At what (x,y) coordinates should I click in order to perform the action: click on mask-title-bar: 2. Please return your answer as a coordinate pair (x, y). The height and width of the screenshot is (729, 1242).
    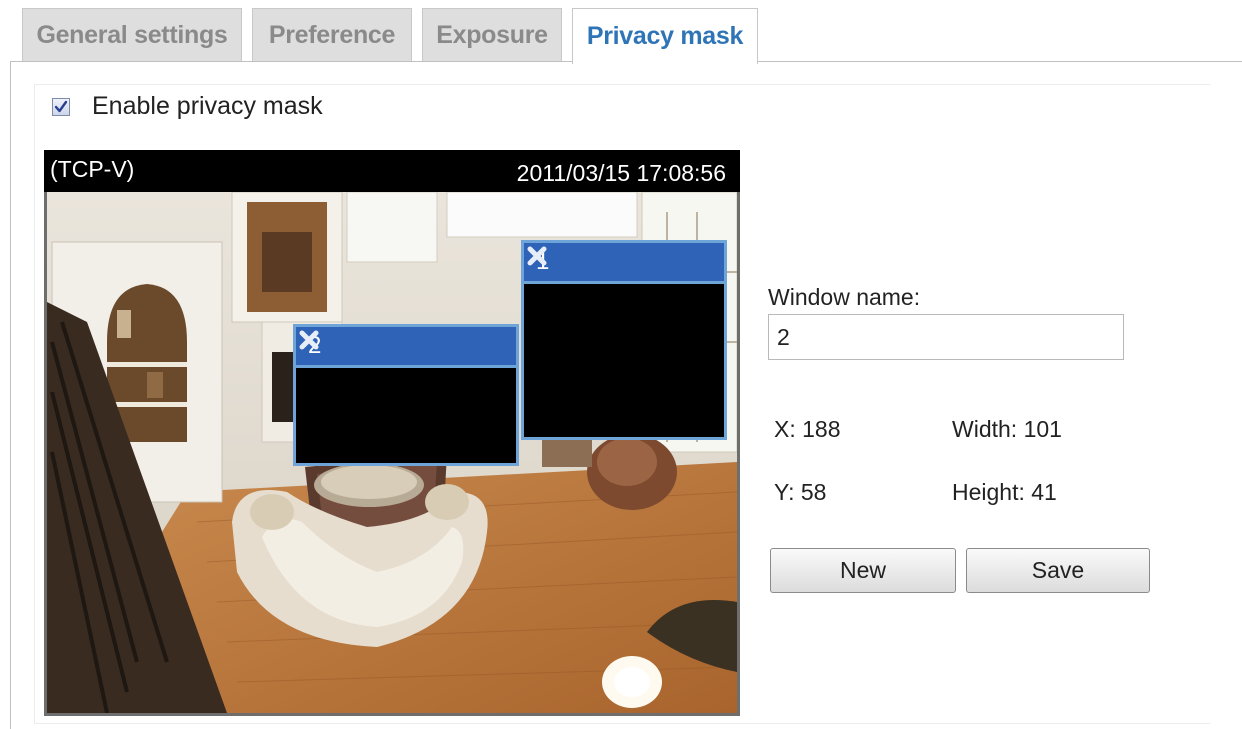
    Looking at the image, I should click on (406, 347).